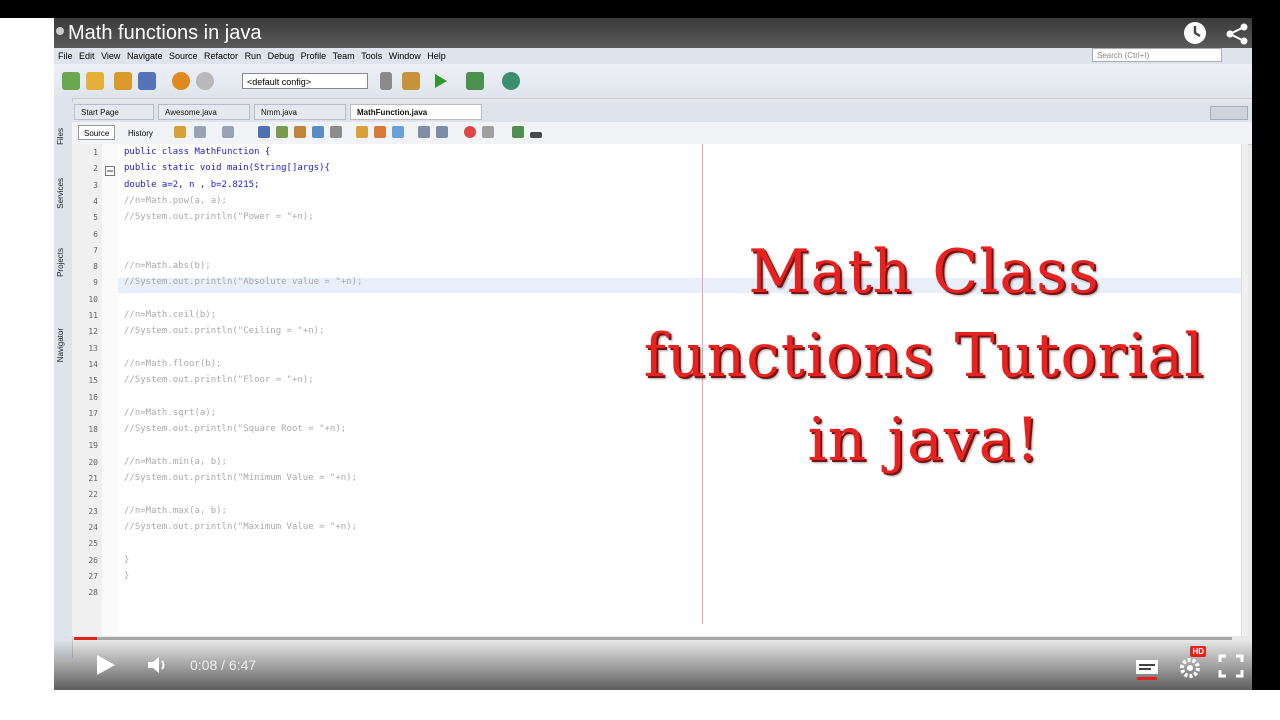 The height and width of the screenshot is (720, 1280). What do you see at coordinates (93, 413) in the screenshot?
I see `line-number: 17` at bounding box center [93, 413].